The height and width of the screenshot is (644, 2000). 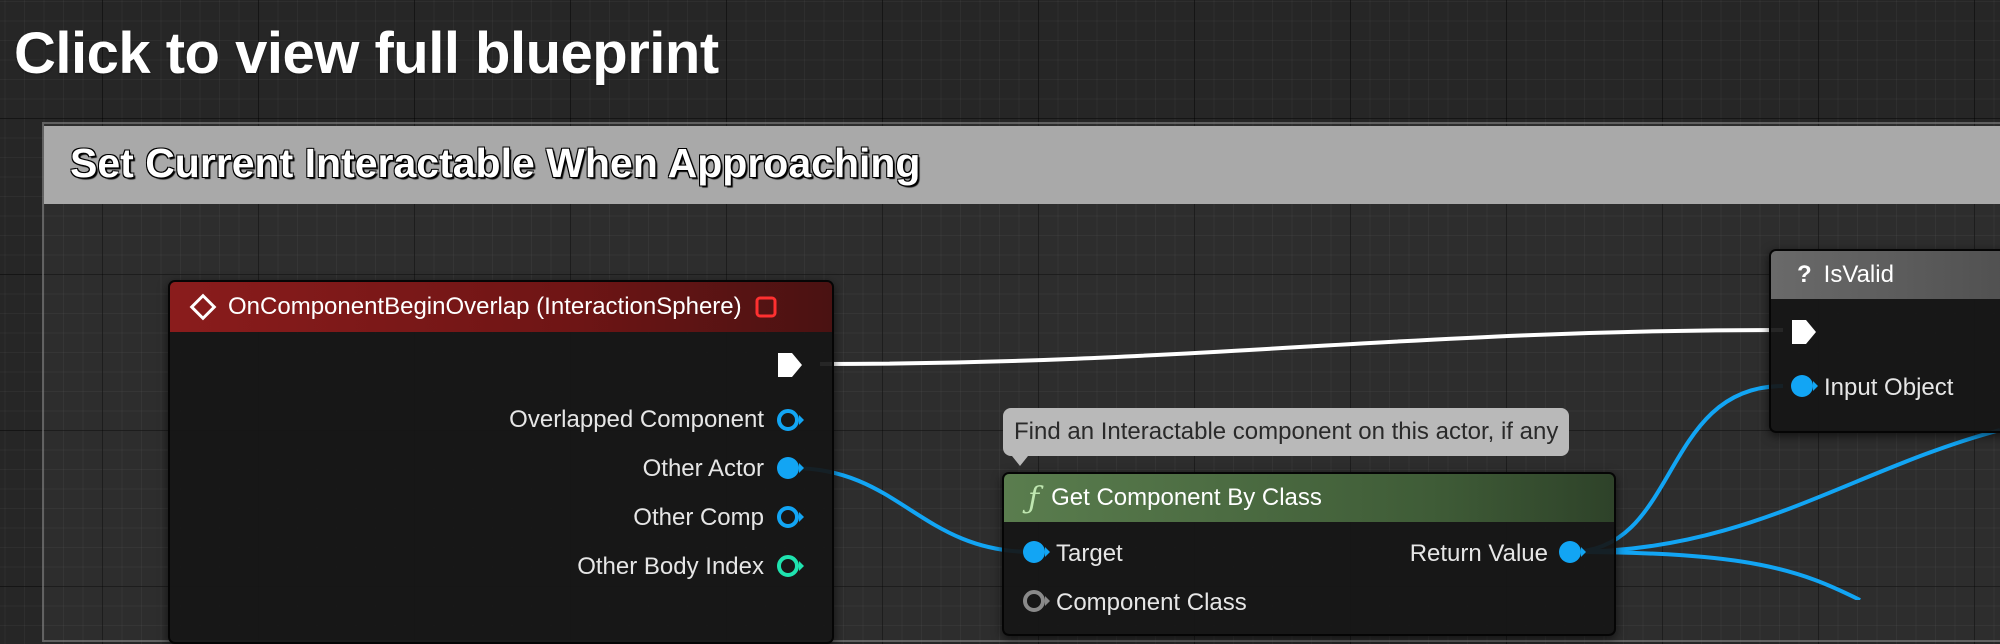 What do you see at coordinates (1089, 553) in the screenshot?
I see `pin-label-target: Target` at bounding box center [1089, 553].